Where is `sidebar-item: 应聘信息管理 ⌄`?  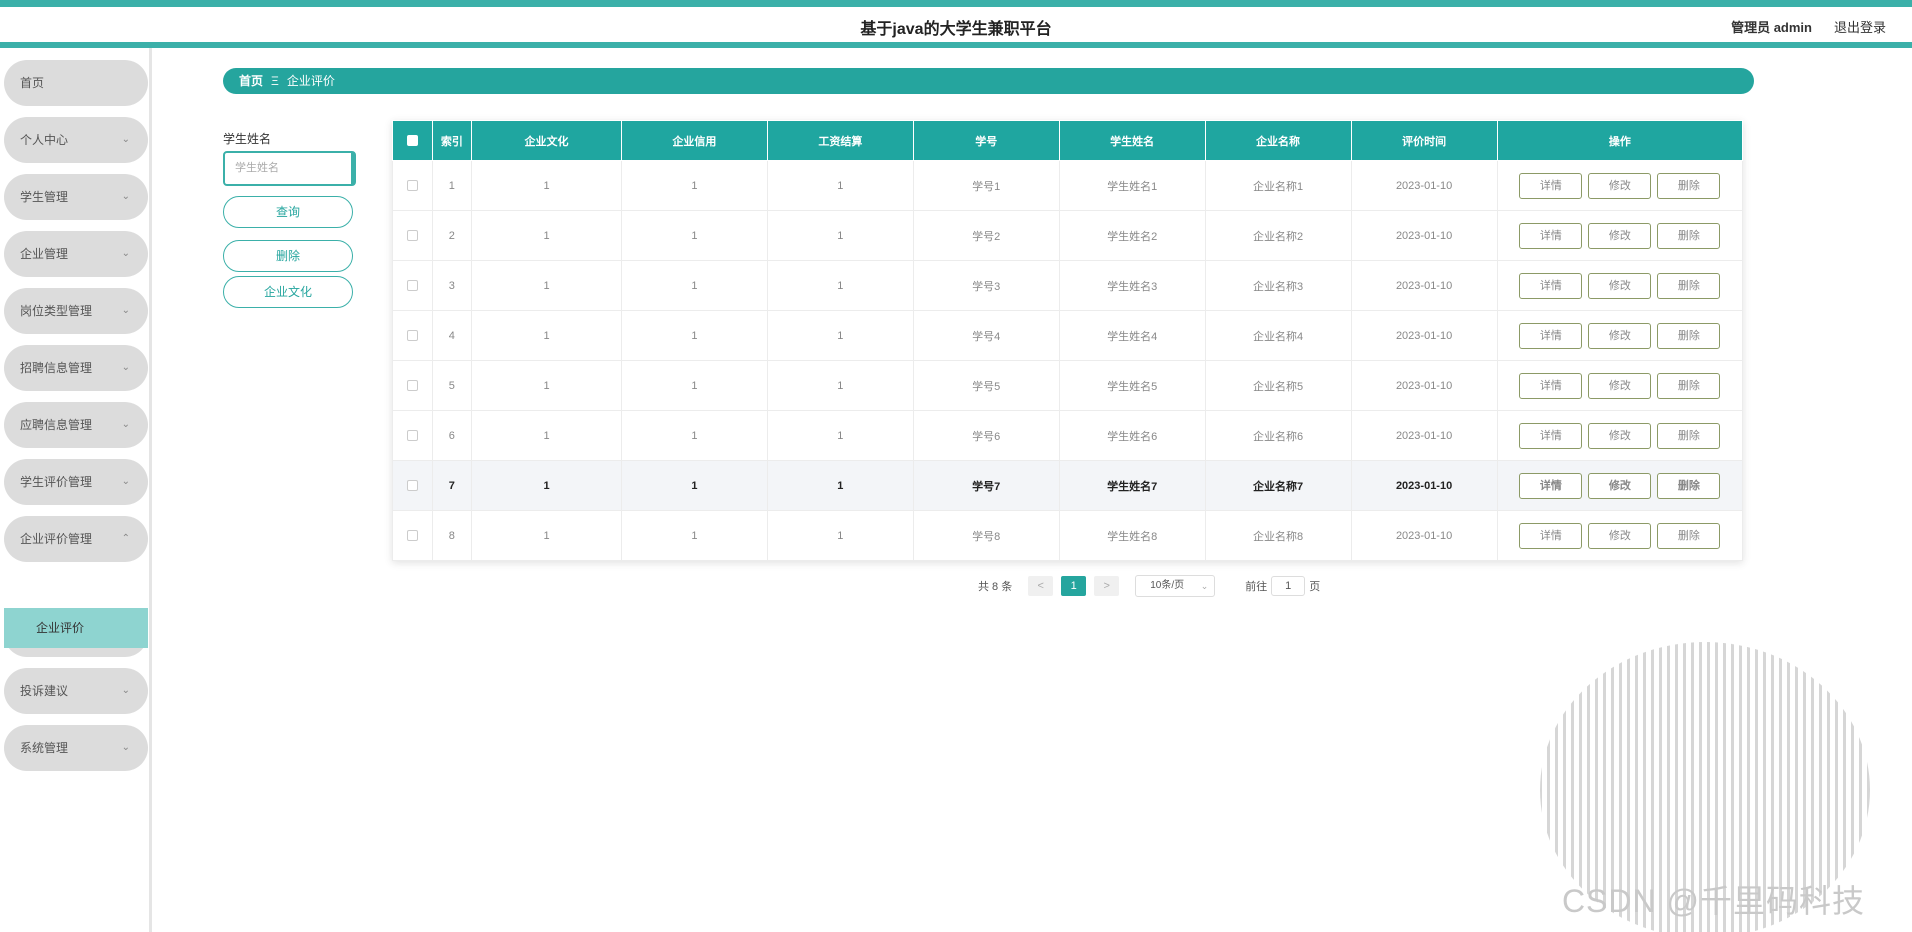 sidebar-item: 应聘信息管理 ⌄ is located at coordinates (76, 425).